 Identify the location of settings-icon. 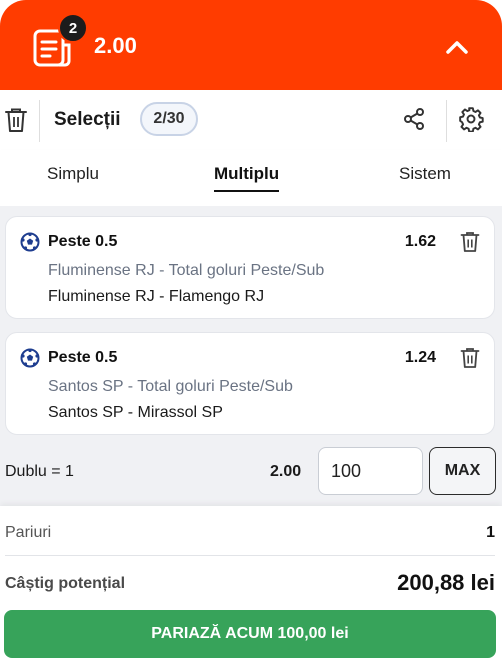
(471, 119).